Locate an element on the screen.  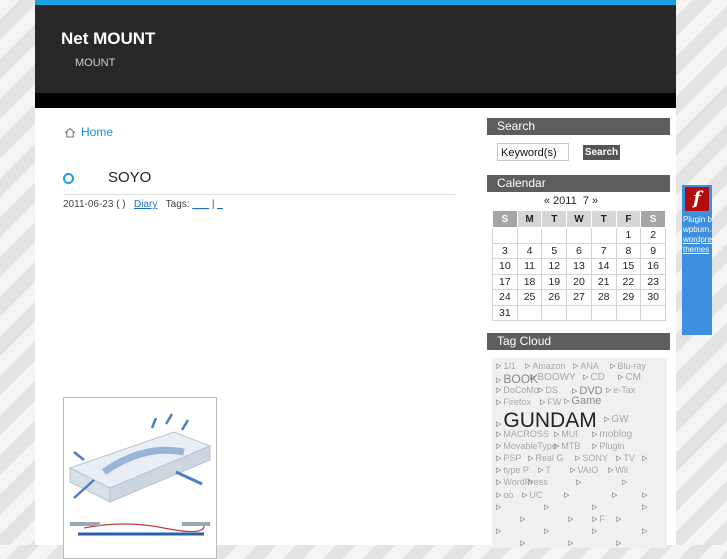
calendar-day: 4 is located at coordinates (529, 250).